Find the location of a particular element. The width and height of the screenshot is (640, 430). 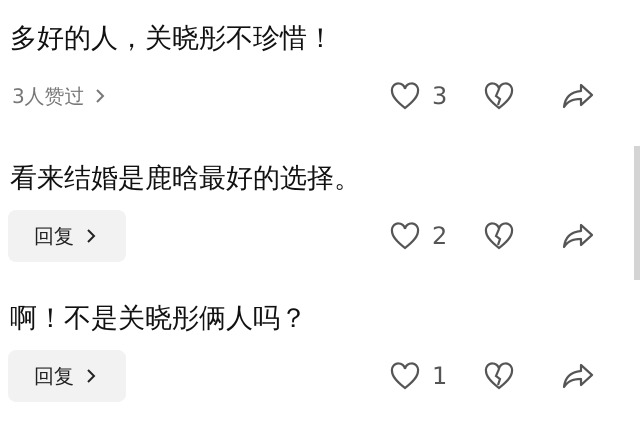

comment-text: 看来结婚是鹿晗最好的选择。 is located at coordinates (186, 179).